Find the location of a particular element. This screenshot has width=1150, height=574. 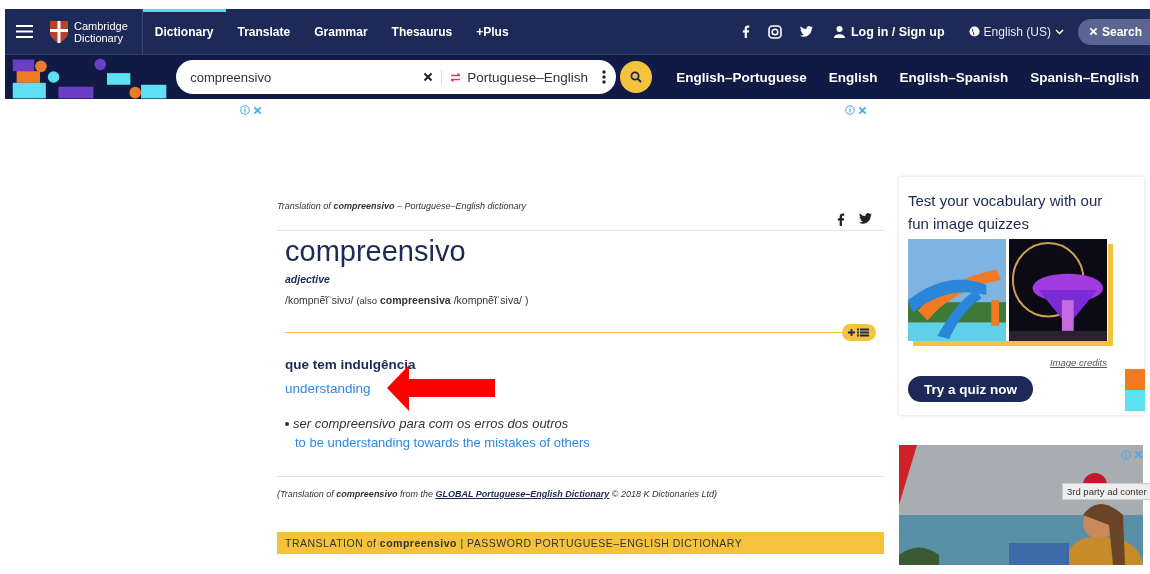

menu-icon is located at coordinates (24, 31).